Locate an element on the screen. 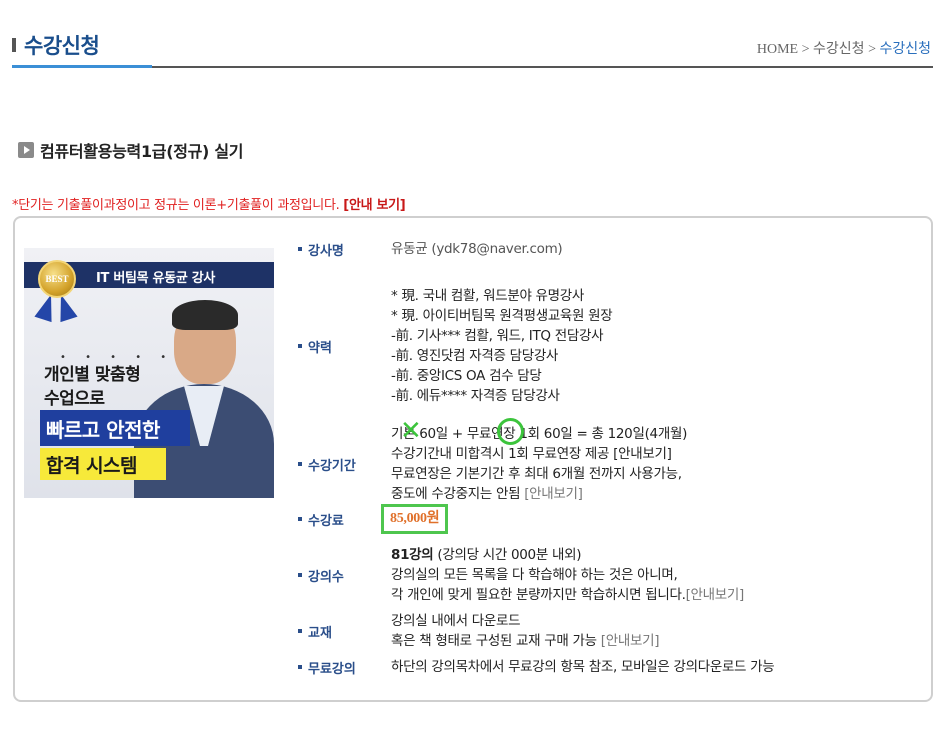 The height and width of the screenshot is (750, 941). info-label: 수강기간 is located at coordinates (344, 464).